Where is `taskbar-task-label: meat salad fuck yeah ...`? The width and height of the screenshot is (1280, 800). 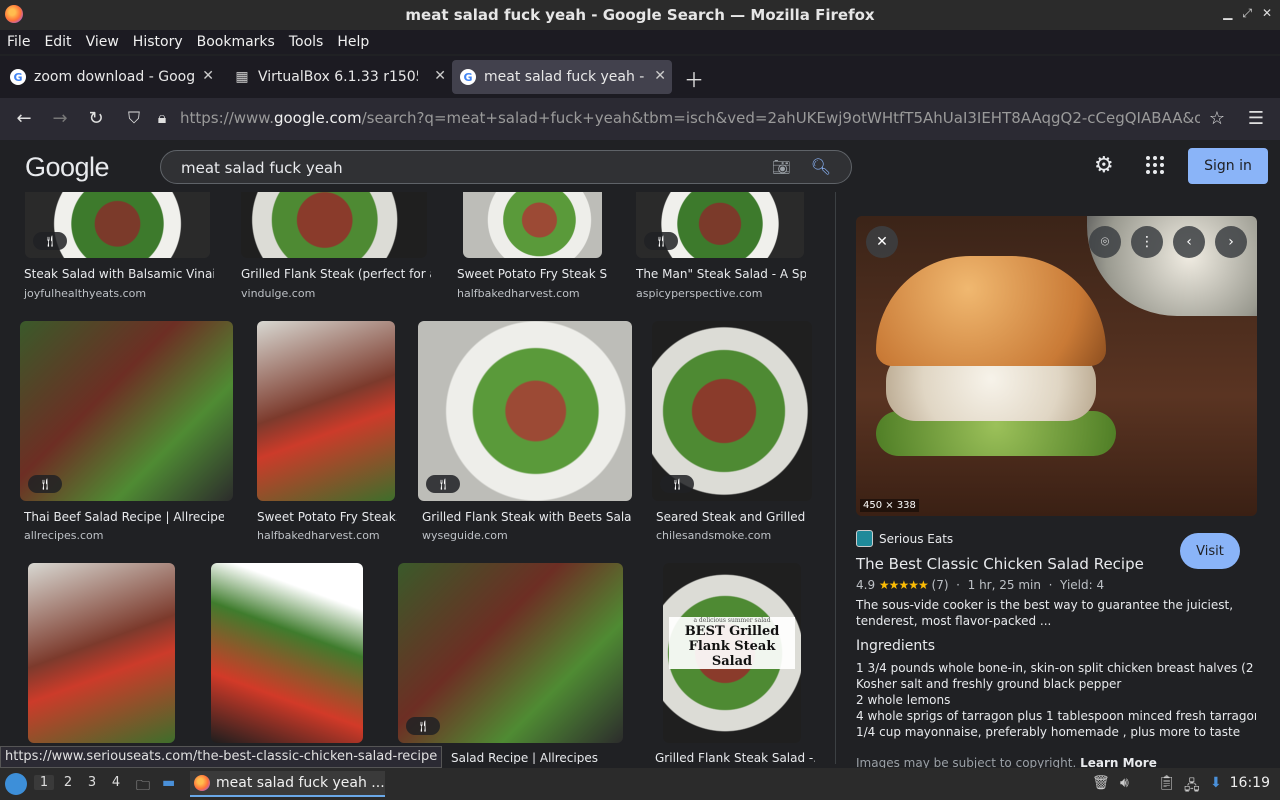
taskbar-task-label: meat salad fuck yeah ... is located at coordinates (300, 783).